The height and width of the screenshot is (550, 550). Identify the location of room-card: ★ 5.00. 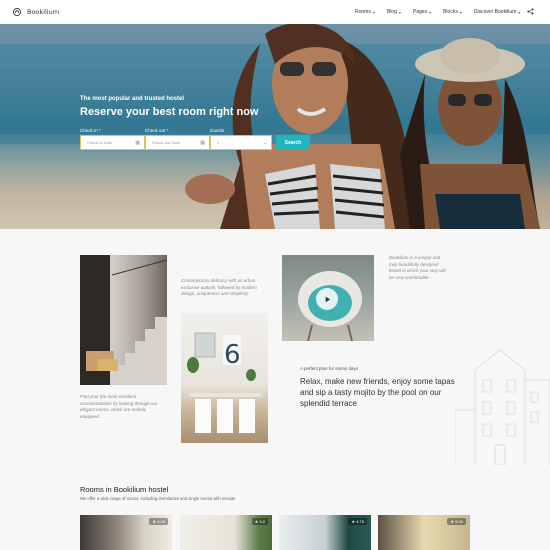
(424, 532).